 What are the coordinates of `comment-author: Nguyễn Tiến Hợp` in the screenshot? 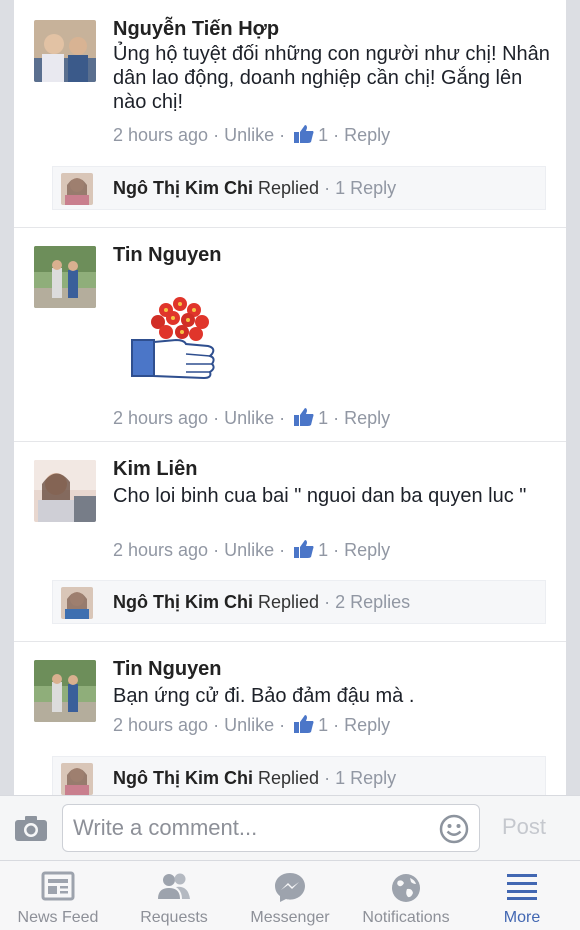 It's located at (196, 29).